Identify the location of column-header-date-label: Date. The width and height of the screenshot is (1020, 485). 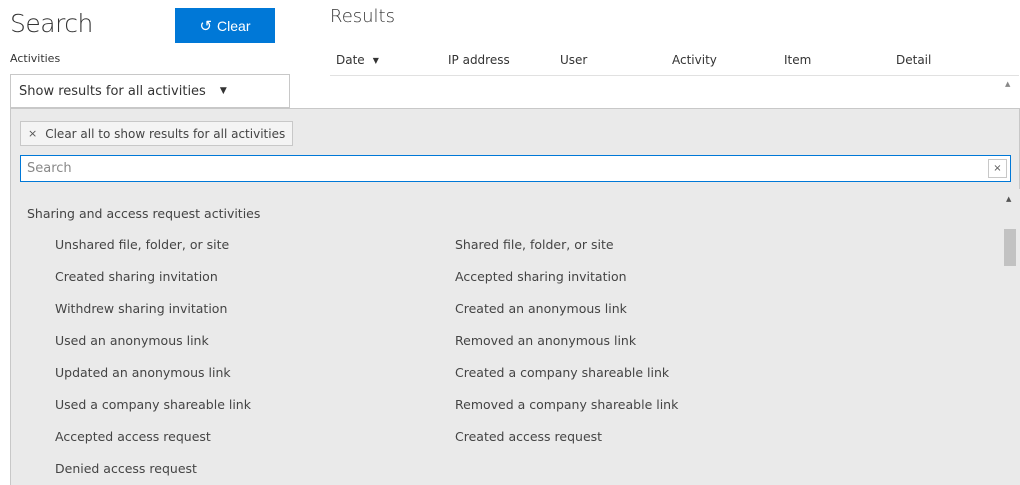
(350, 60).